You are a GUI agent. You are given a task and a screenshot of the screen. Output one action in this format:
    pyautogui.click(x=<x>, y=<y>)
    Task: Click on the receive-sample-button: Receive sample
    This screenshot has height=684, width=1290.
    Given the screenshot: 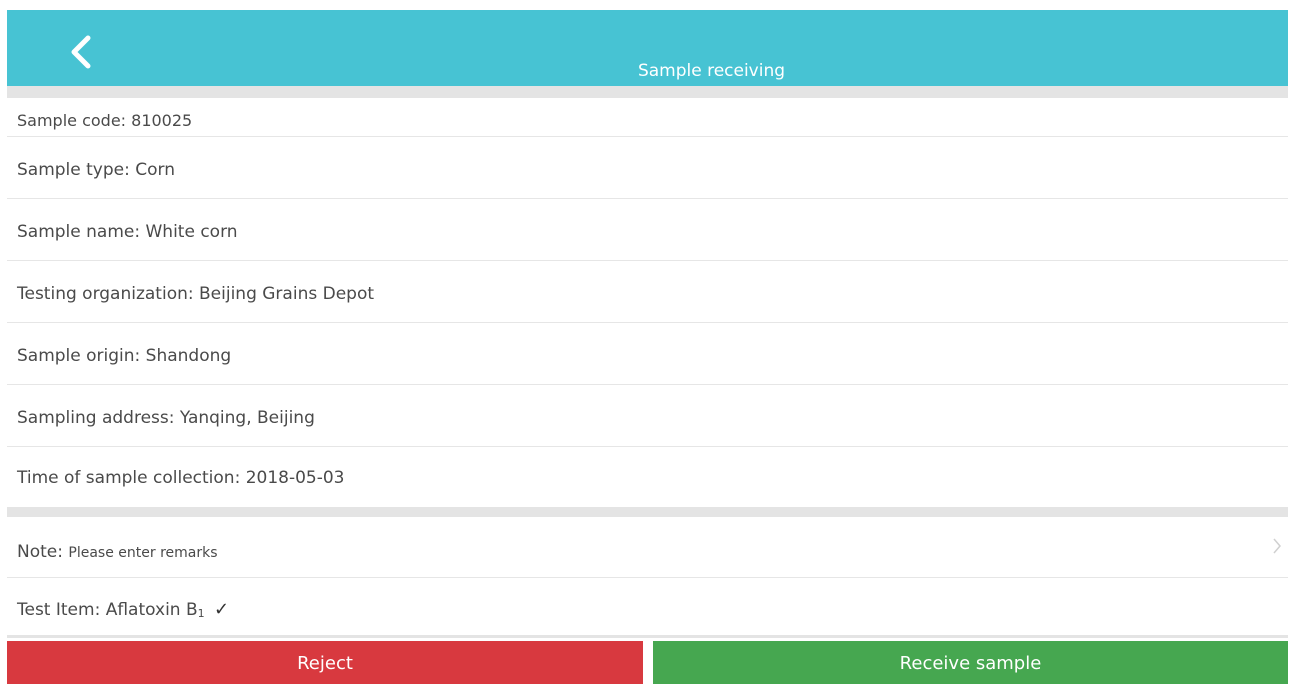 What is the action you would take?
    pyautogui.click(x=970, y=662)
    